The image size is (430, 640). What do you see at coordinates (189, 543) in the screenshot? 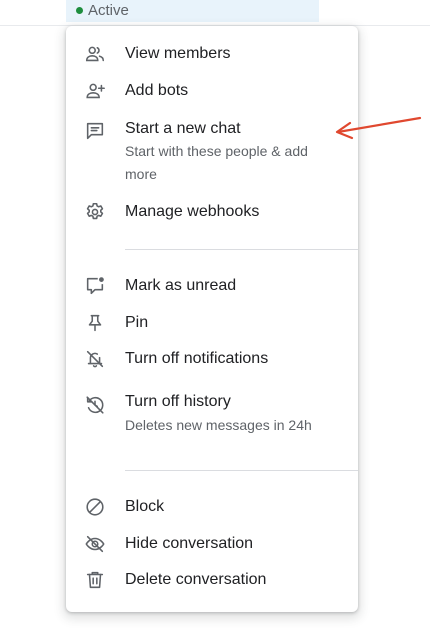
I see `menu-item-label: Hide conversation` at bounding box center [189, 543].